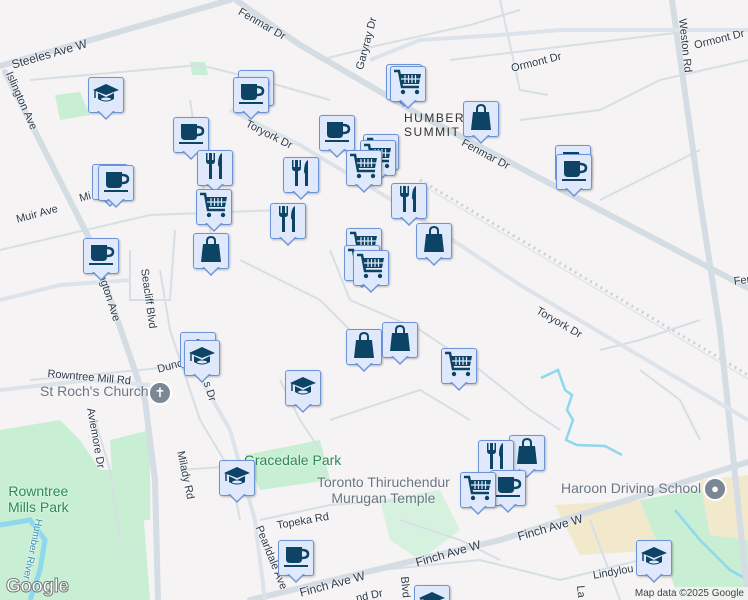  Describe the element at coordinates (689, 593) in the screenshot. I see `map-attribution: Map data ©2025 Google` at that location.